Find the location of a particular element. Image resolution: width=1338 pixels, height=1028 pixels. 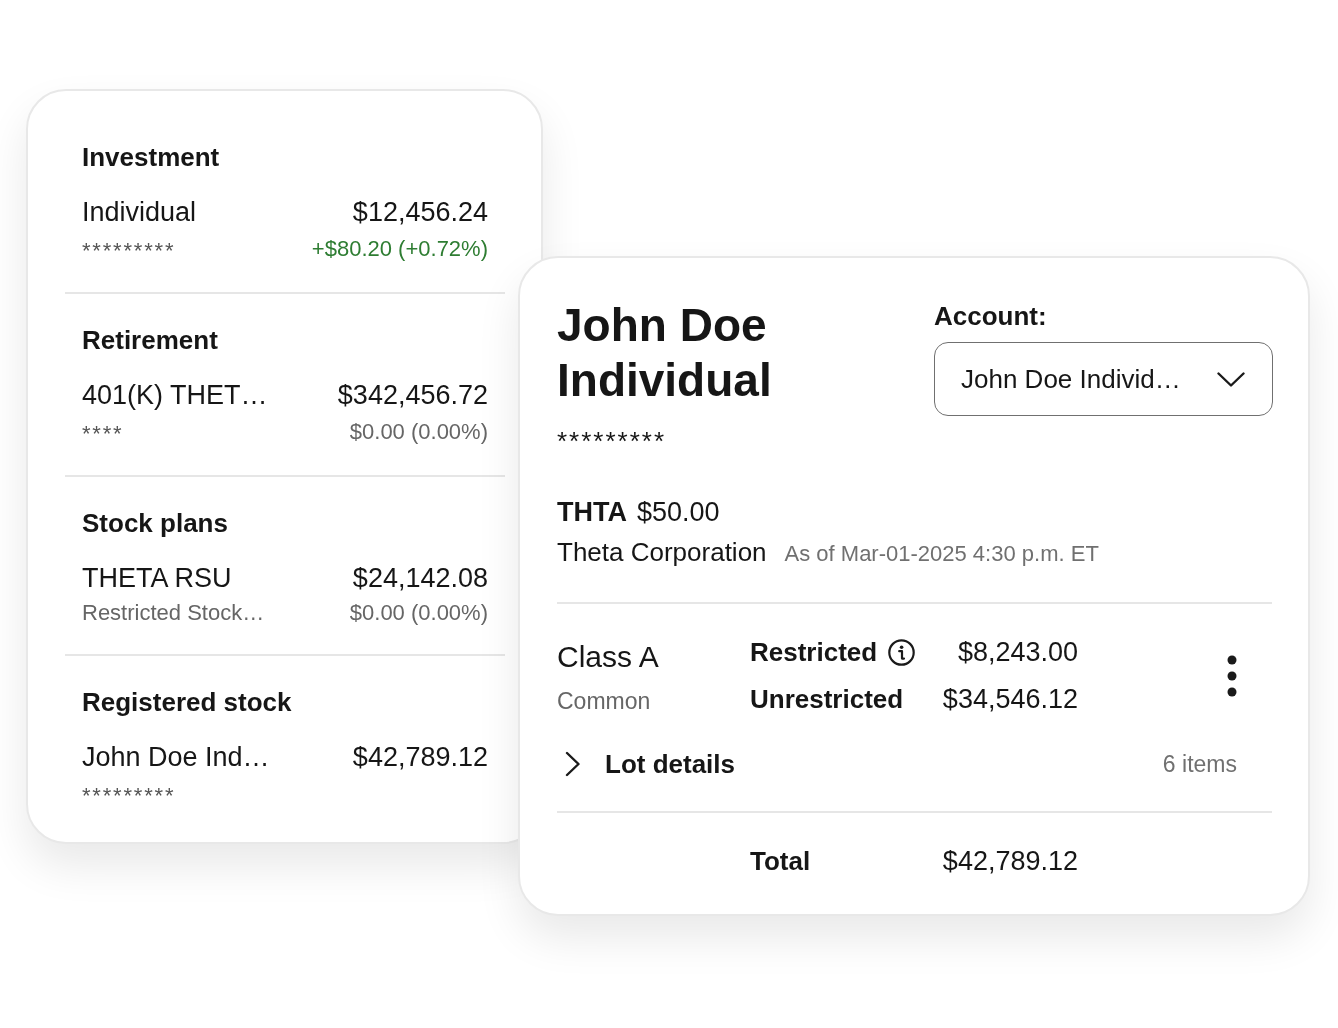

masked-account-number: **** is located at coordinates (103, 434).